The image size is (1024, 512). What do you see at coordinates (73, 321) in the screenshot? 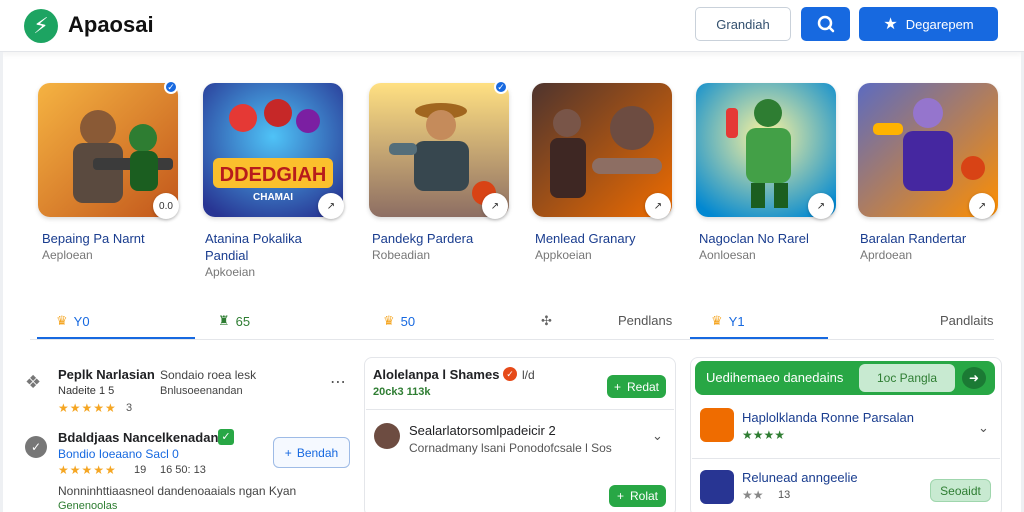
I see `tab-item: ♛ Y0` at bounding box center [73, 321].